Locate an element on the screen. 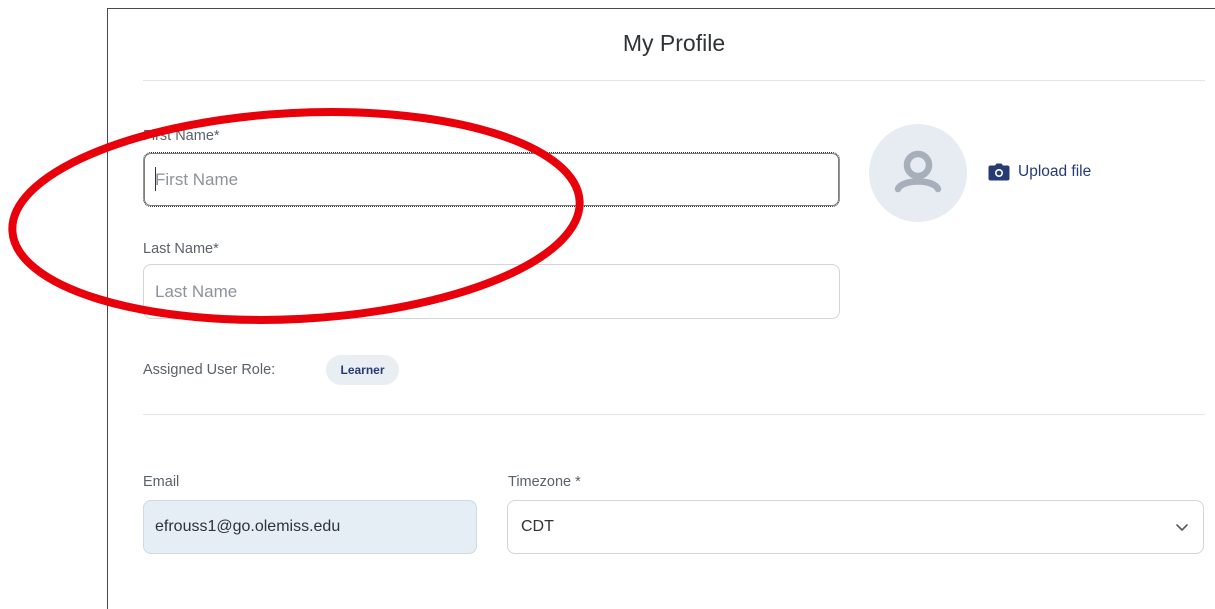 This screenshot has width=1215, height=609. page-title: My Profile is located at coordinates (674, 43).